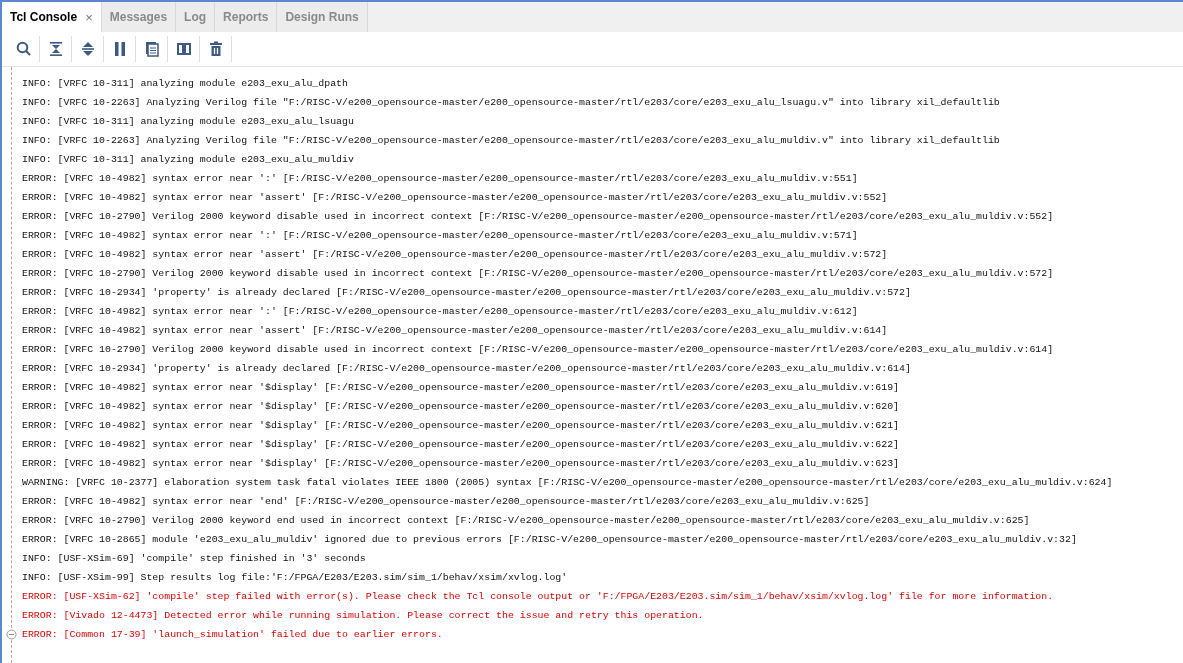 This screenshot has height=663, width=1183. Describe the element at coordinates (232, 635) in the screenshot. I see `console-line: ERROR: [Common 17-39] 'launch_simulation' failed due to earlier errors.` at that location.